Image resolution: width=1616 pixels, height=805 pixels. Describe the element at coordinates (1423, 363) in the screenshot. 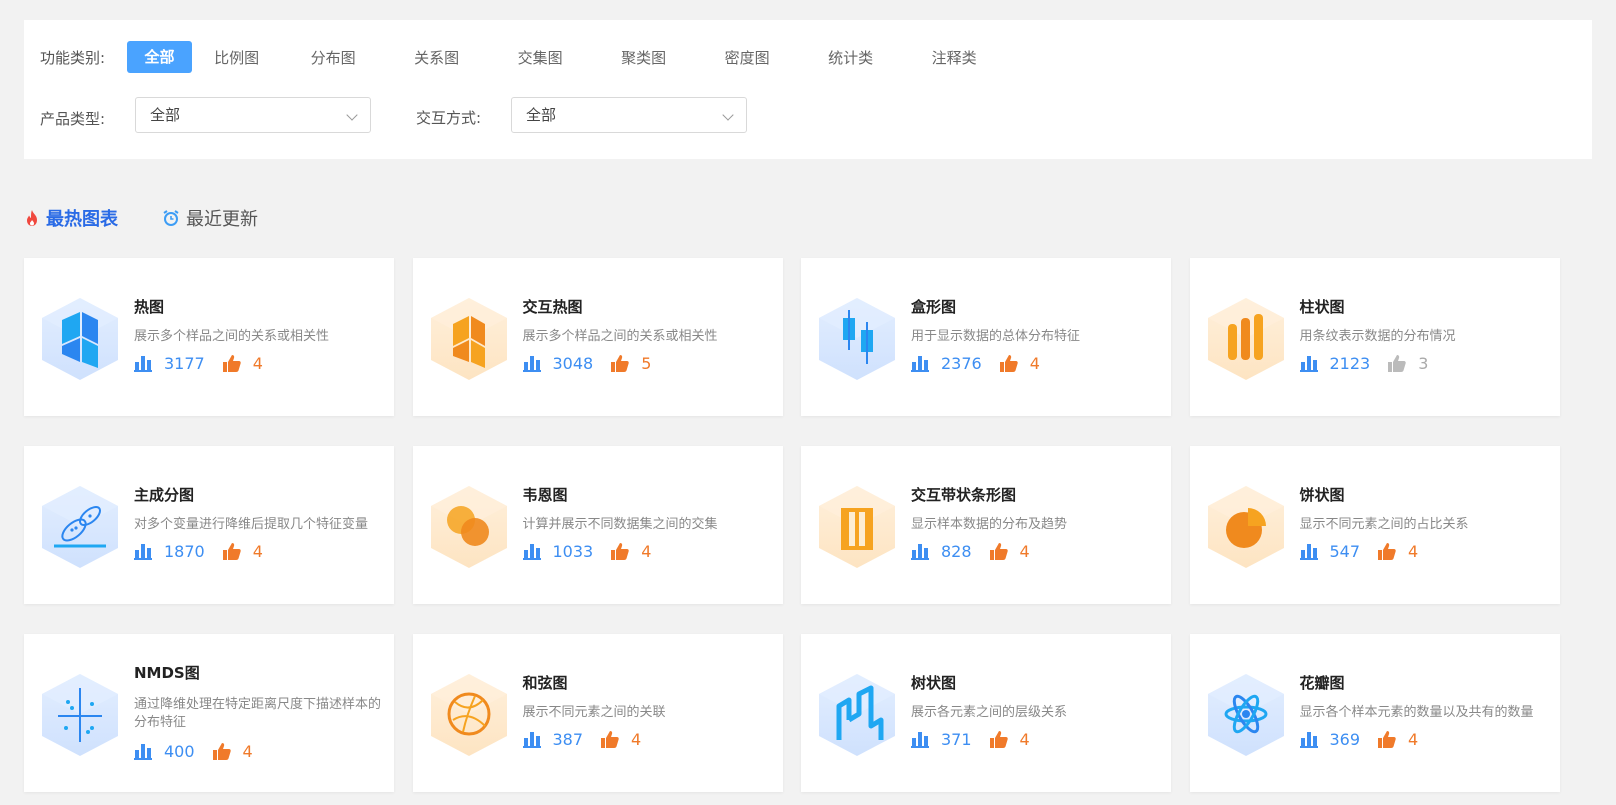

I see `like-count-value: 3` at that location.